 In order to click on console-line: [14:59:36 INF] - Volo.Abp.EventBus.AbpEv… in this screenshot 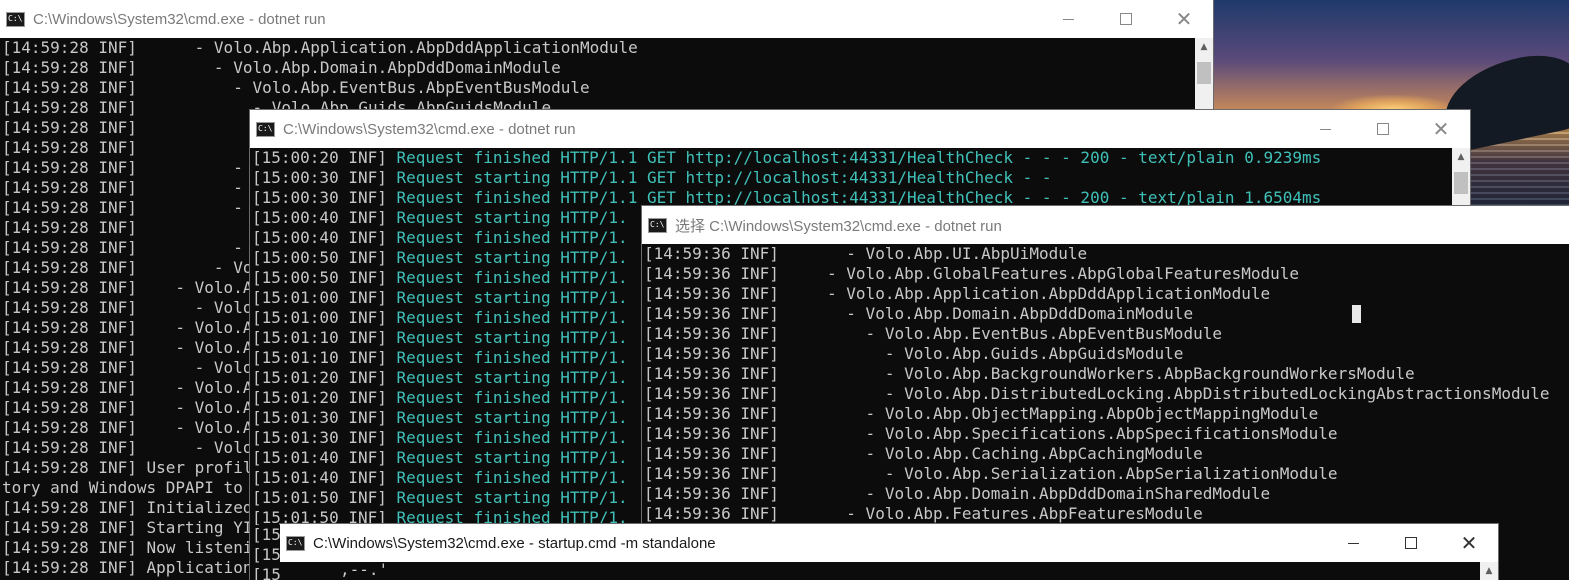, I will do `click(933, 333)`.